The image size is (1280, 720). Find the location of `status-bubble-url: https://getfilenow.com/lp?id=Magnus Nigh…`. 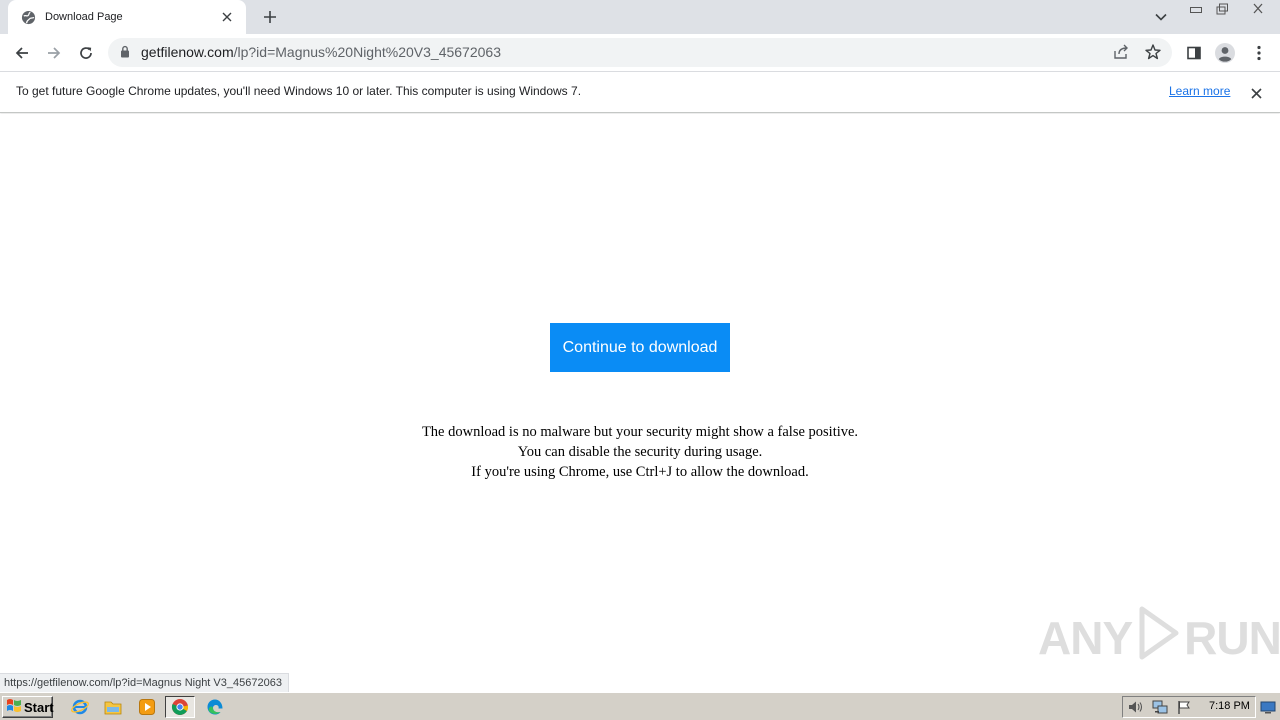

status-bubble-url: https://getfilenow.com/lp?id=Magnus Nigh… is located at coordinates (144, 682).